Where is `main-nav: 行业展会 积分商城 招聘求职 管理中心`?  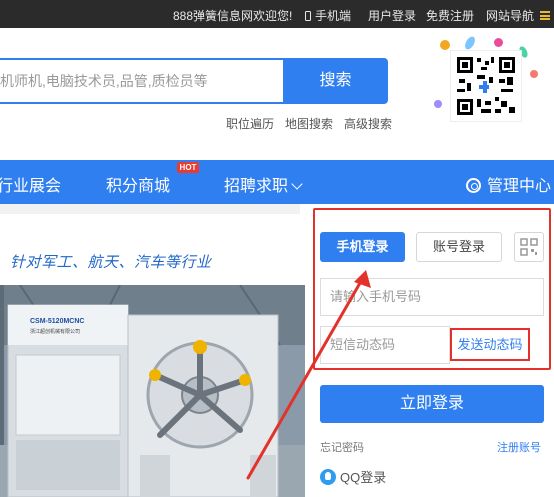
main-nav: 行业展会 积分商城 招聘求职 管理中心 is located at coordinates (277, 182).